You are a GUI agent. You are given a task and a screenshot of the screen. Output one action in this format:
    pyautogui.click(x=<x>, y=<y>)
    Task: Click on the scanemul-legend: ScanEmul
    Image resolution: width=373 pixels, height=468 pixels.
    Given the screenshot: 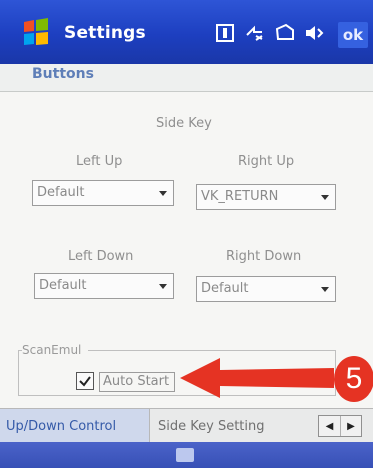 What is the action you would take?
    pyautogui.click(x=52, y=350)
    